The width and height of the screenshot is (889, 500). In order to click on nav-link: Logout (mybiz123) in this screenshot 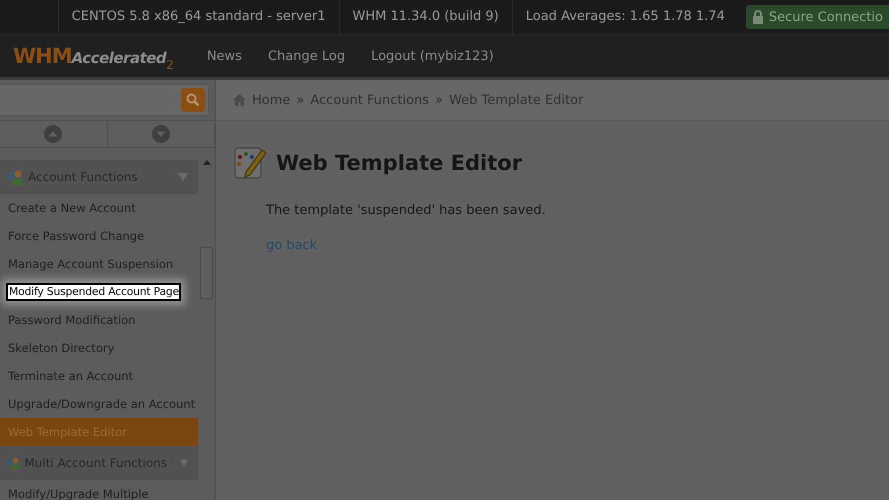, I will do `click(432, 56)`.